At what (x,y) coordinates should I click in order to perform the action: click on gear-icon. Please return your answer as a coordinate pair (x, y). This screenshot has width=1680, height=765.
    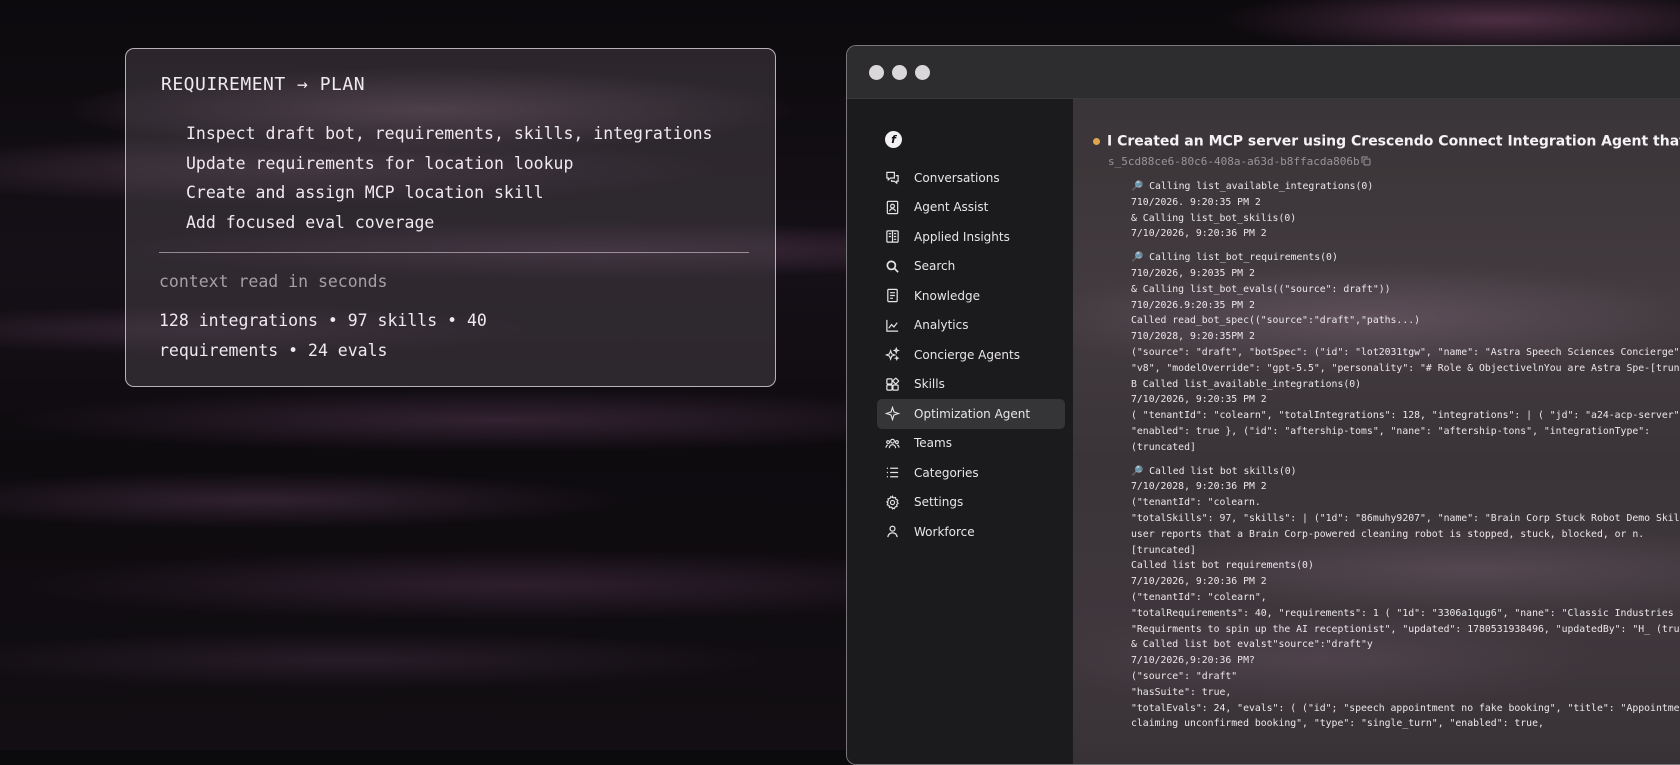
    Looking at the image, I should click on (892, 502).